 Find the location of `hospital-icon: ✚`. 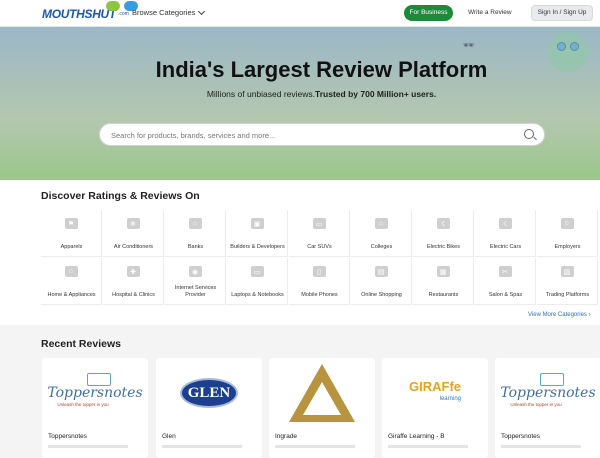

hospital-icon: ✚ is located at coordinates (133, 271).